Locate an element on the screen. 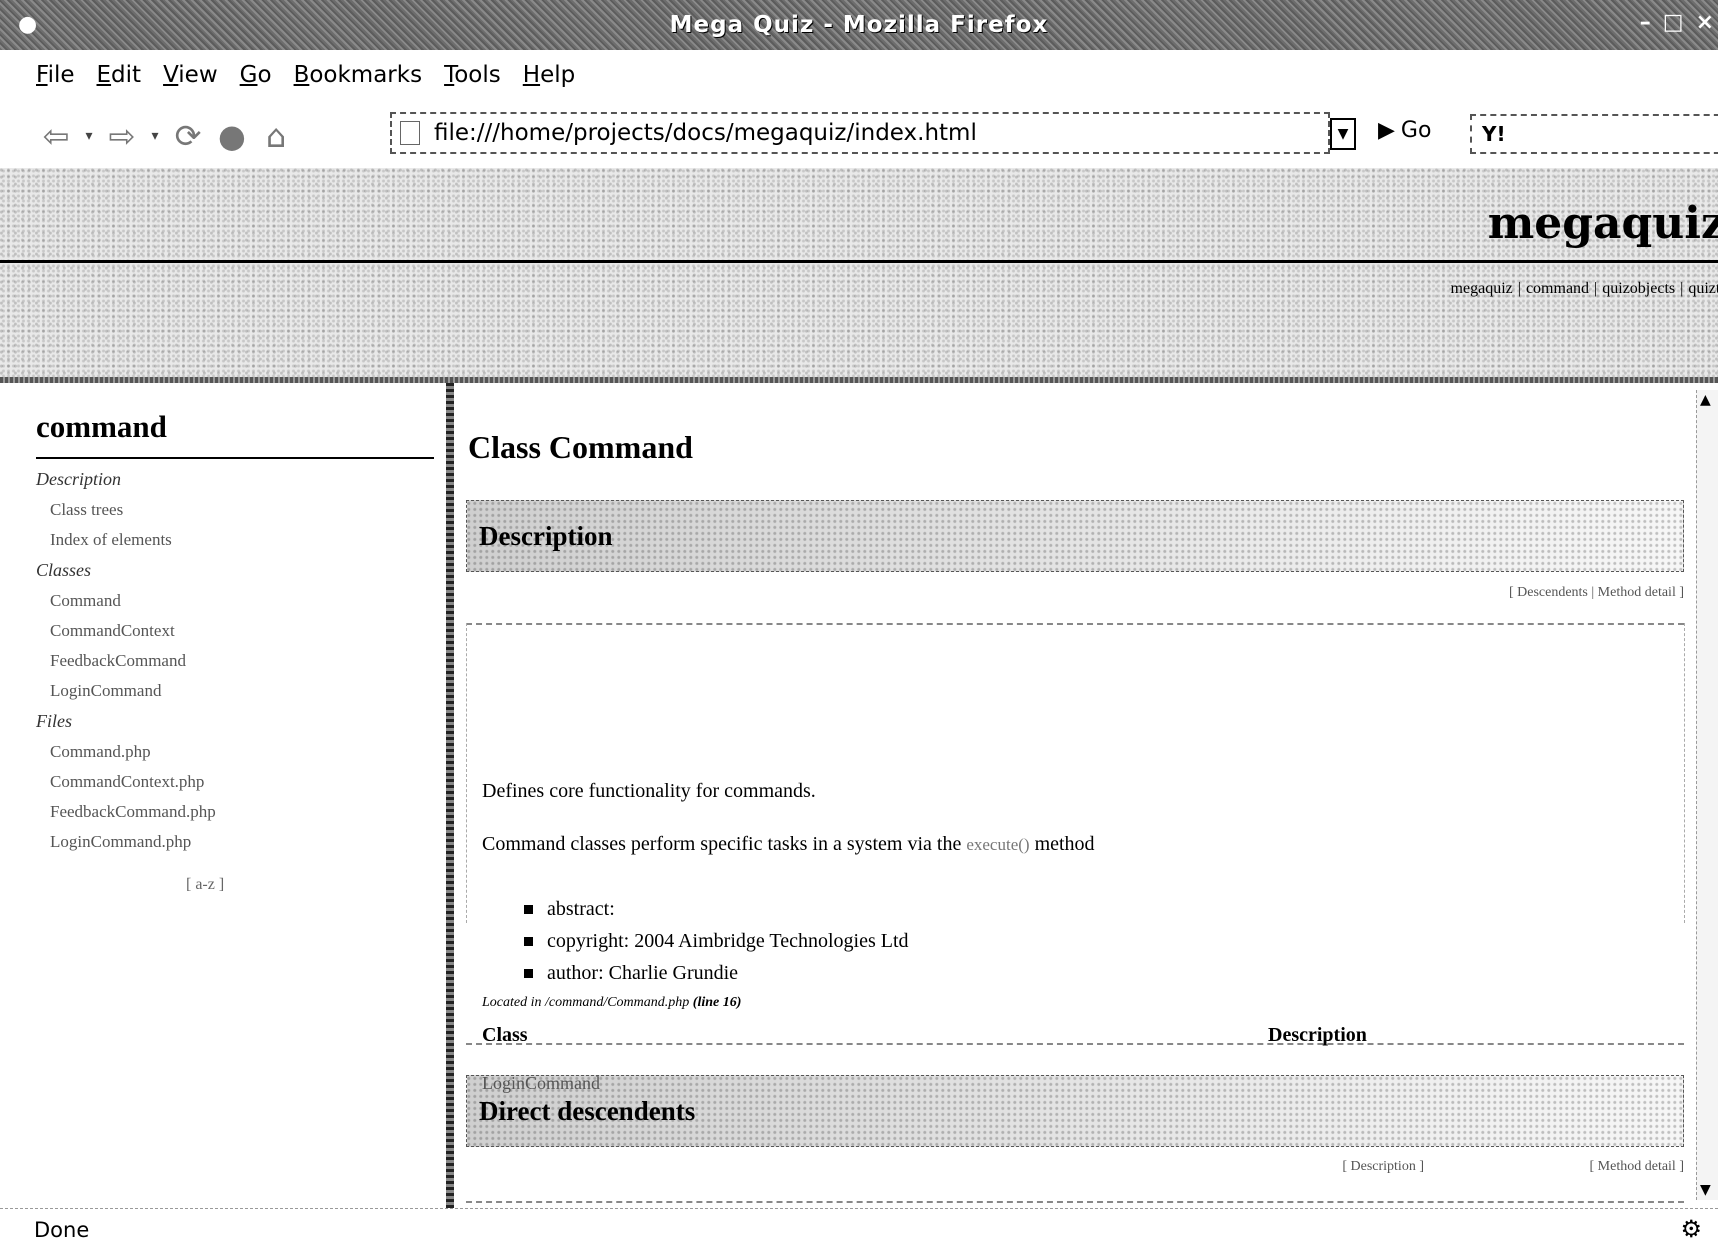 This screenshot has width=1718, height=1250. banner-link-megaquiz: megaquiz is located at coordinates (1482, 288).